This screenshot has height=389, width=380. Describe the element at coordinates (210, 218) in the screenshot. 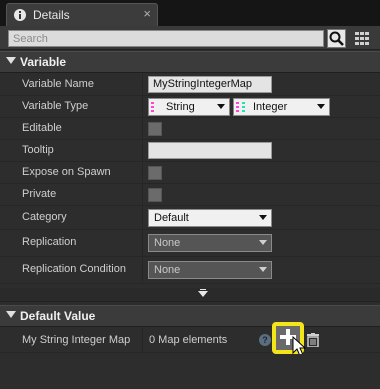

I see `category-dropdown: Default` at that location.